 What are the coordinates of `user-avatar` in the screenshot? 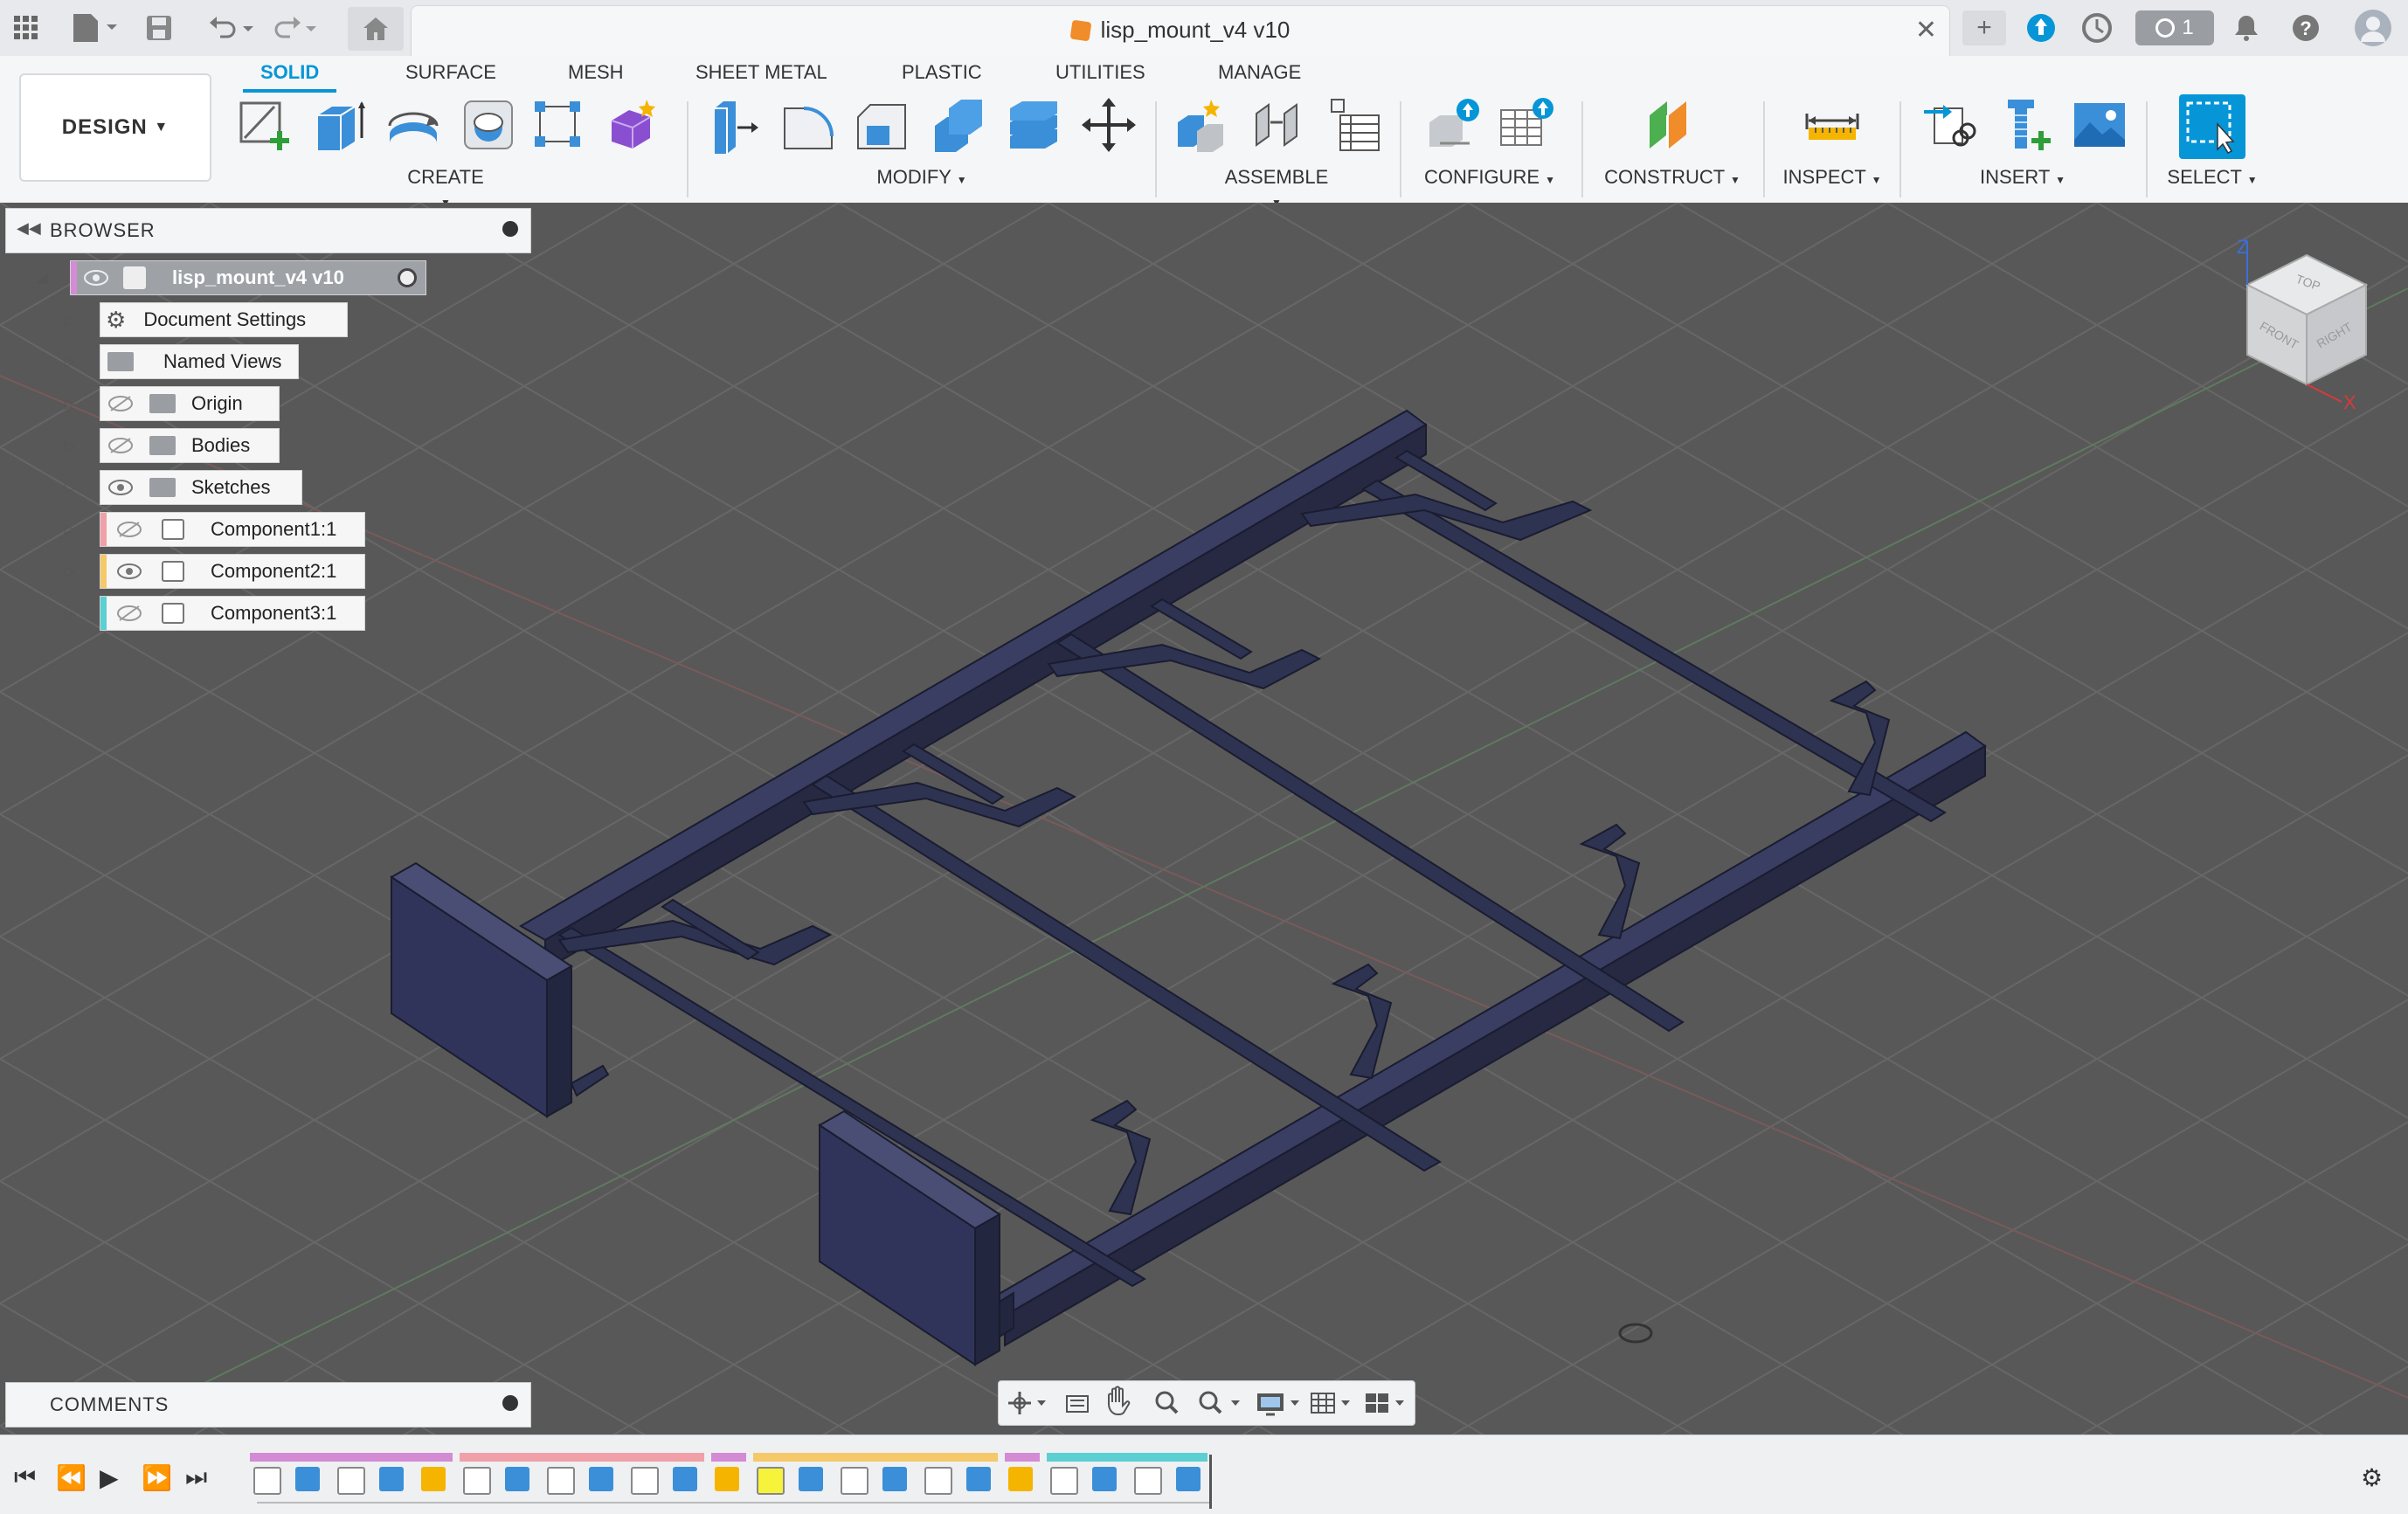 It's located at (2373, 28).